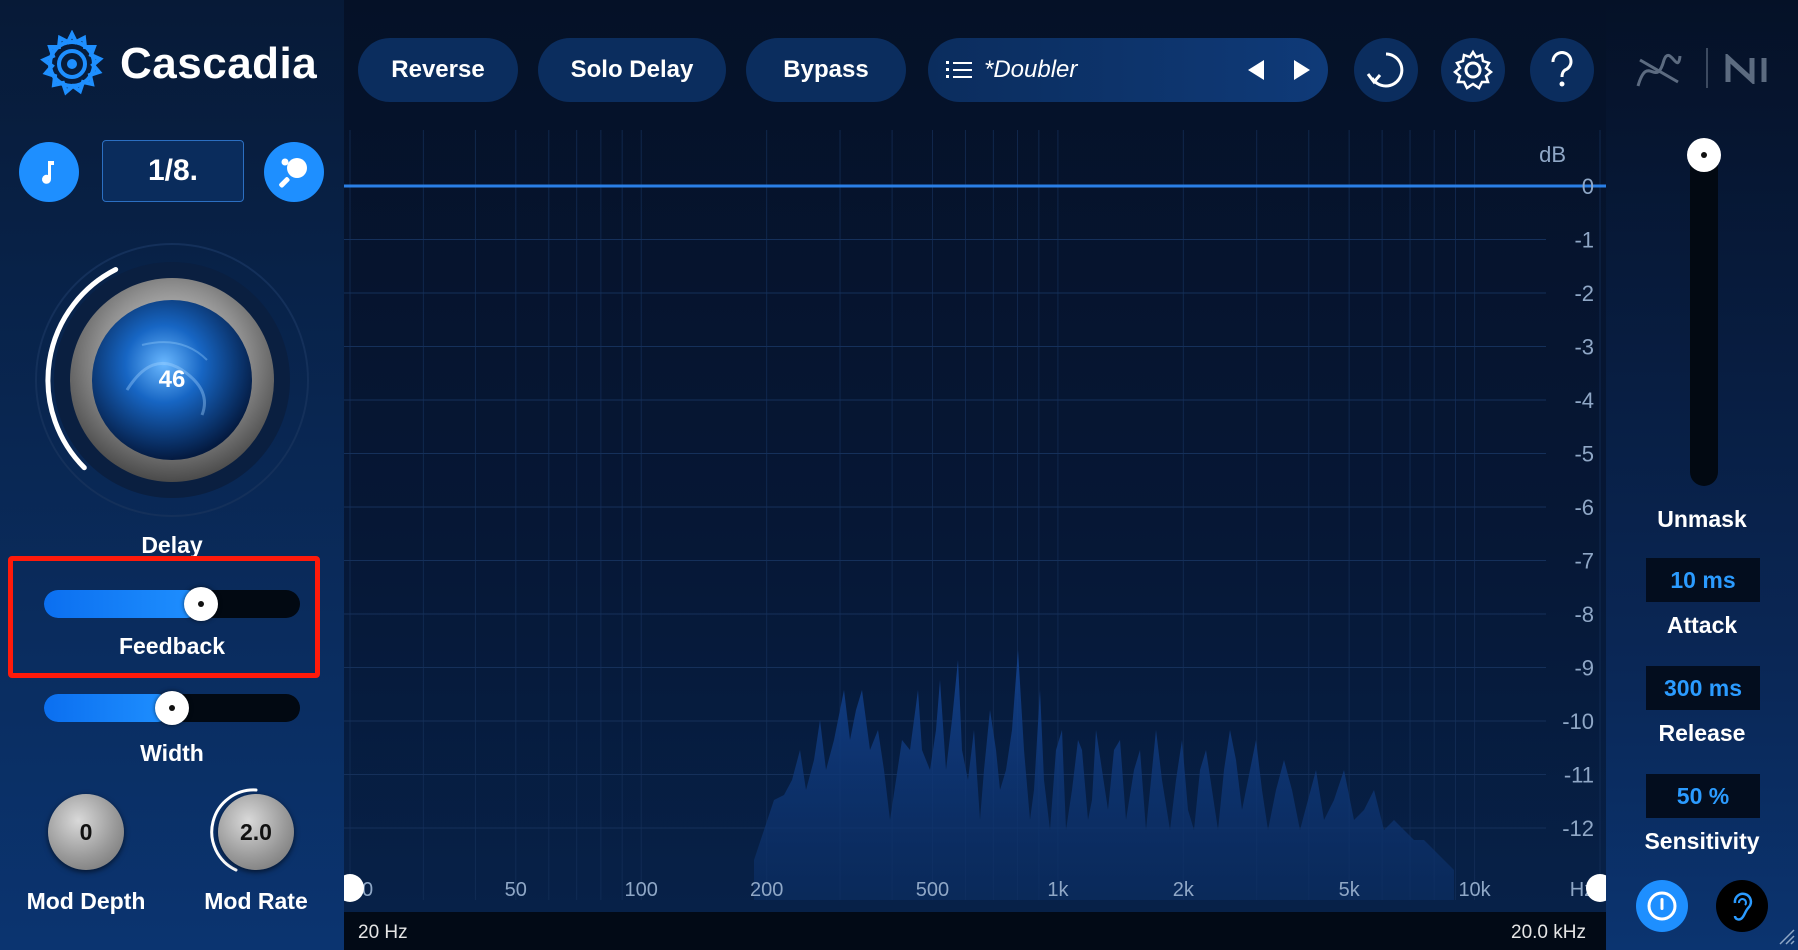 The image size is (1798, 950). I want to click on power-icon, so click(1662, 906).